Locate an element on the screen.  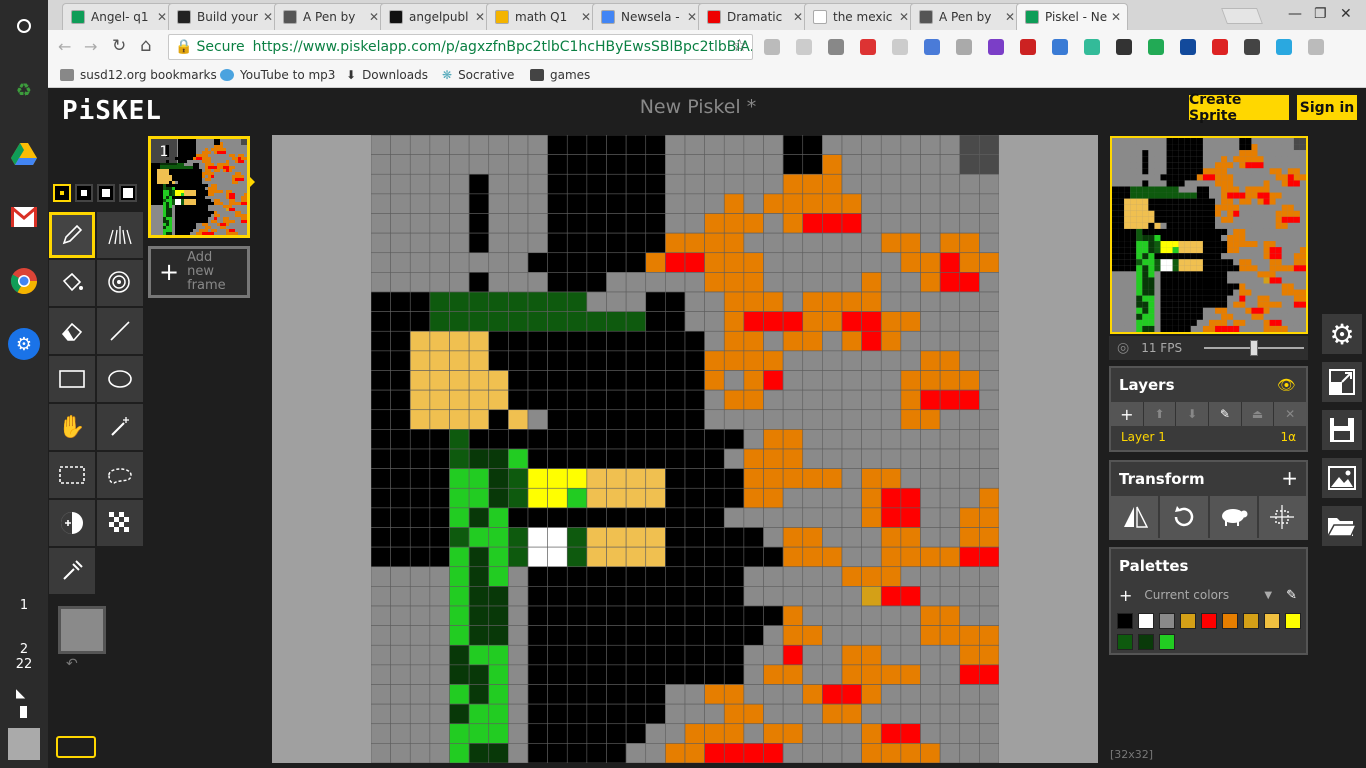
delete-layer-icon: ✕ is located at coordinates (1290, 414).